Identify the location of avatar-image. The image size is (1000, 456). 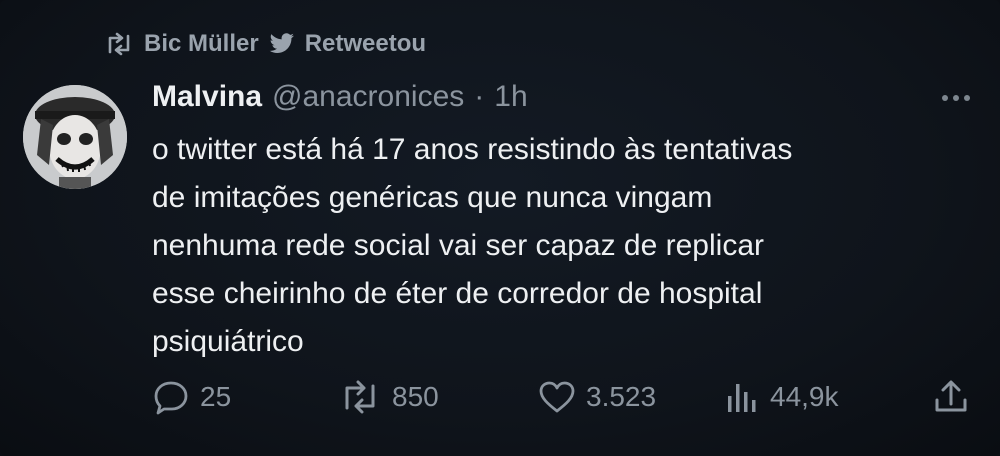
(75, 137).